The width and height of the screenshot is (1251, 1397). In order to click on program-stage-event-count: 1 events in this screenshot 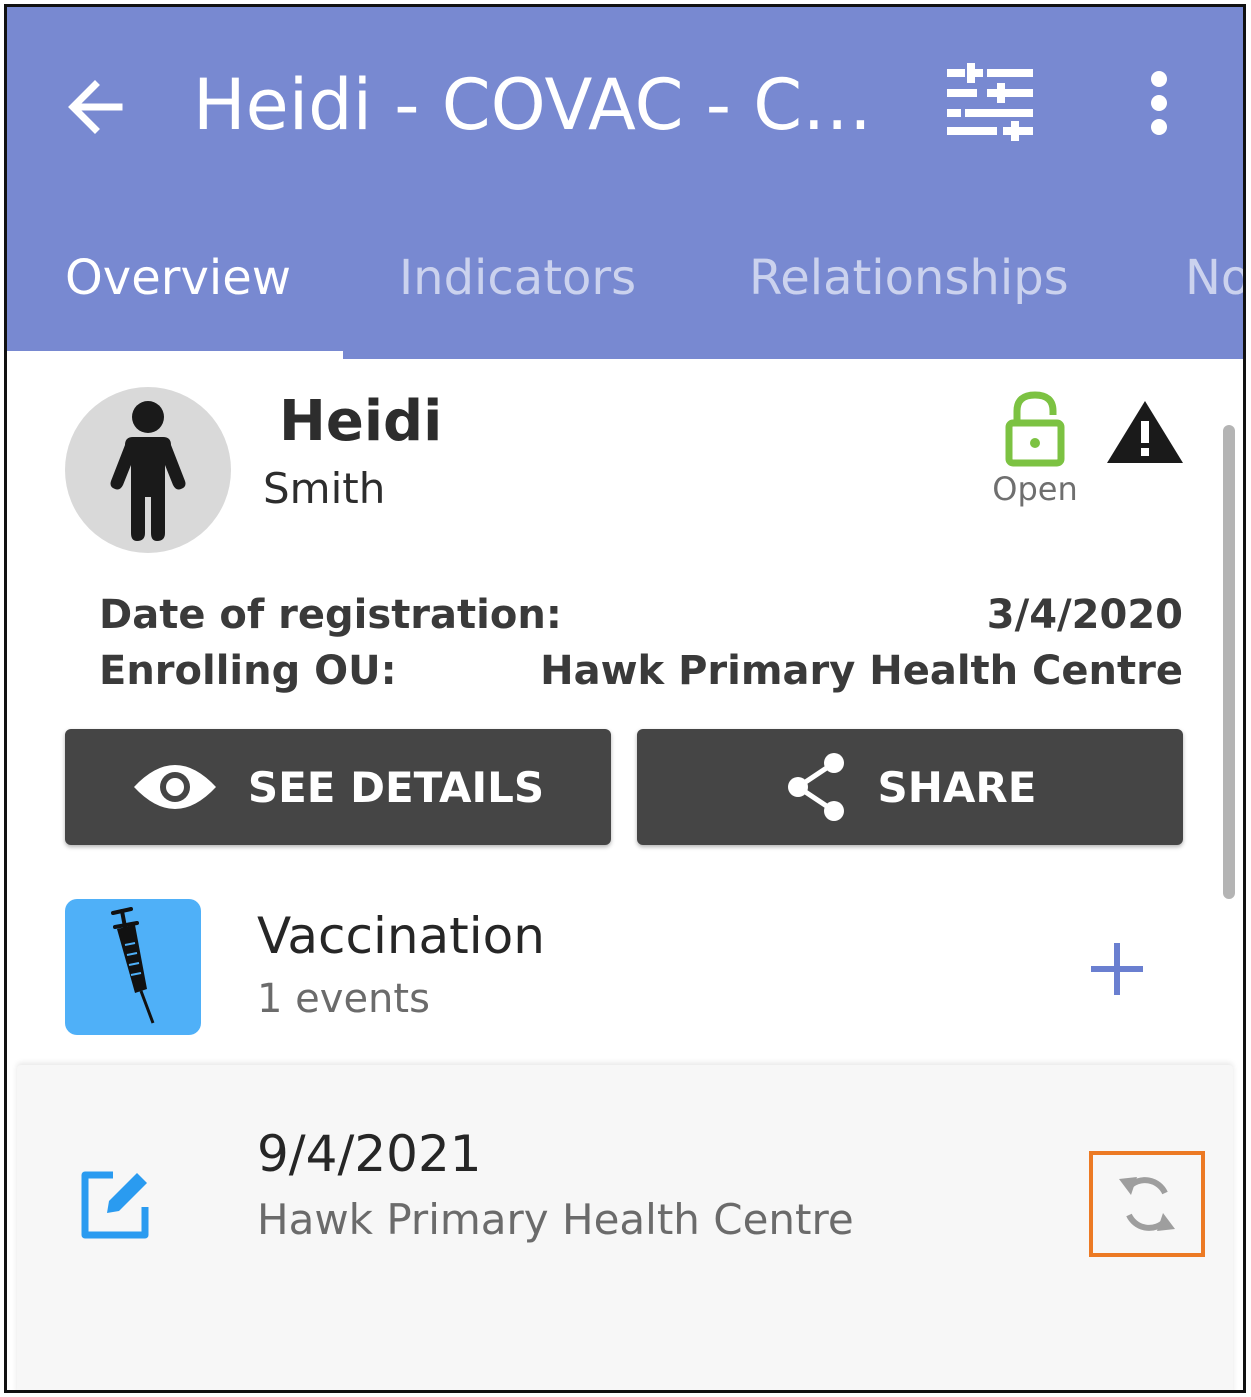, I will do `click(343, 999)`.